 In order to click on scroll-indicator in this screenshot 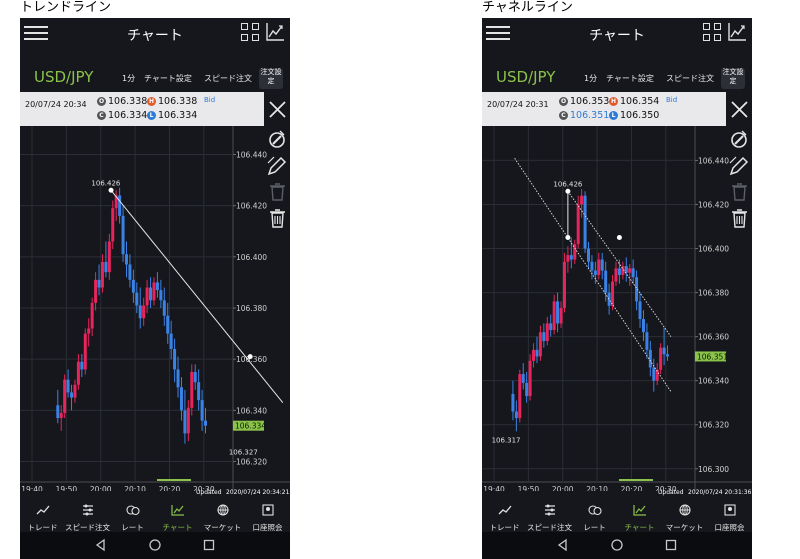, I will do `click(636, 480)`.